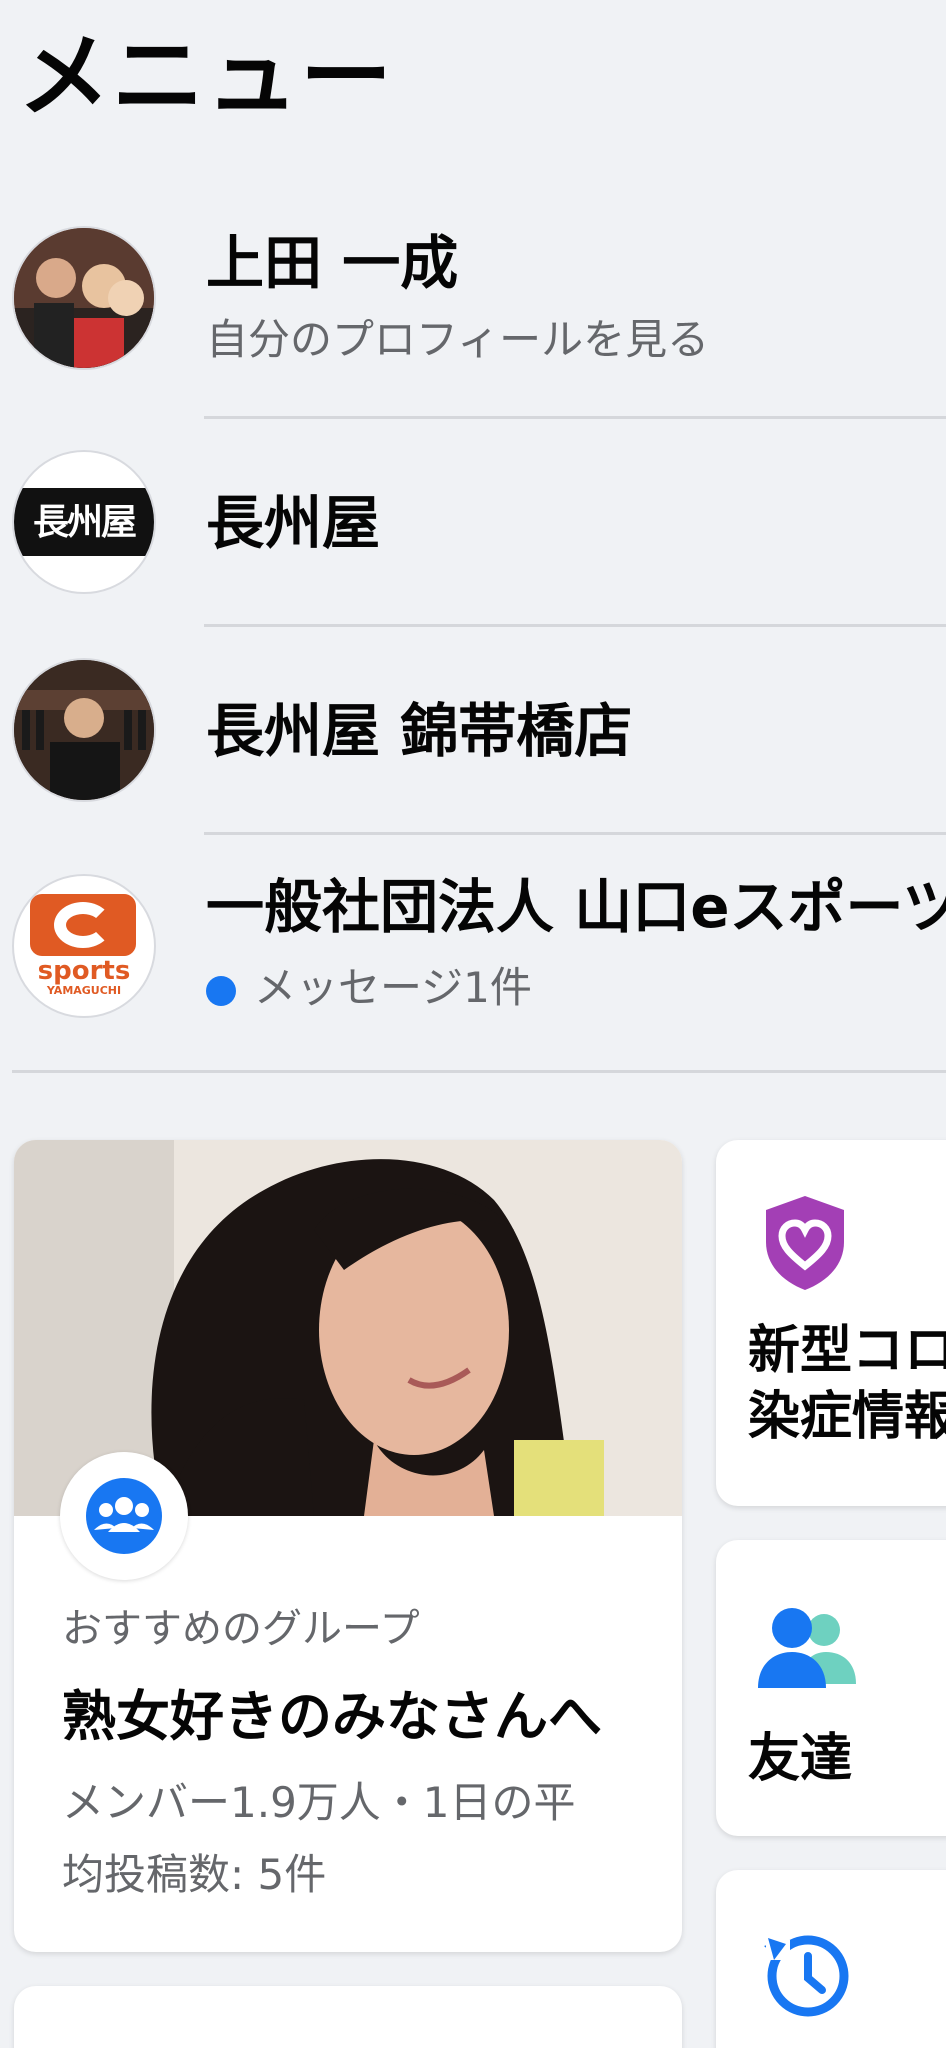 The height and width of the screenshot is (2048, 946). I want to click on group-category: おすすめのグループ, so click(241, 1629).